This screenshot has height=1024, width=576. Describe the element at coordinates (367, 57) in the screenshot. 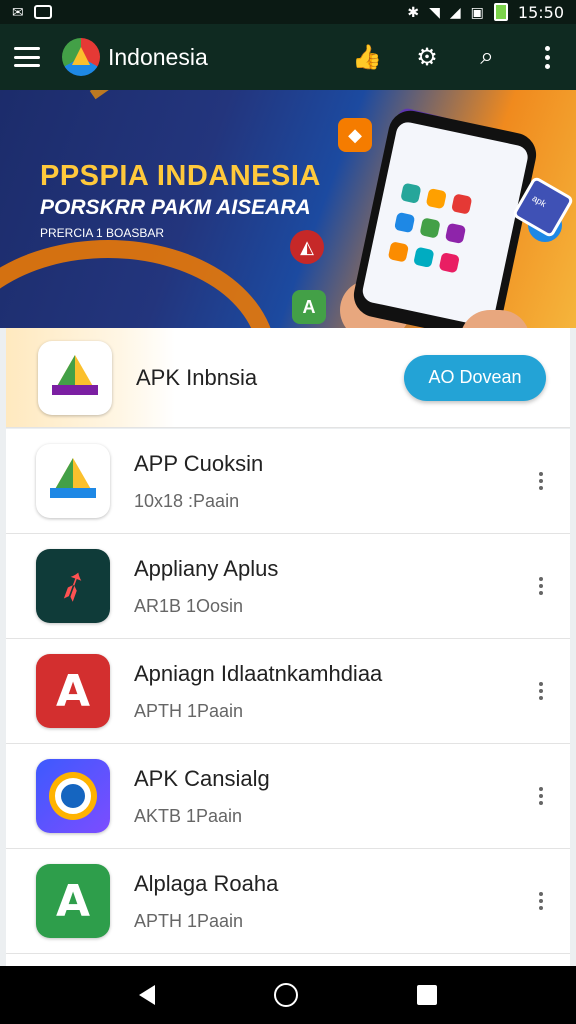

I see `thumbs-up-icon: 👍` at that location.